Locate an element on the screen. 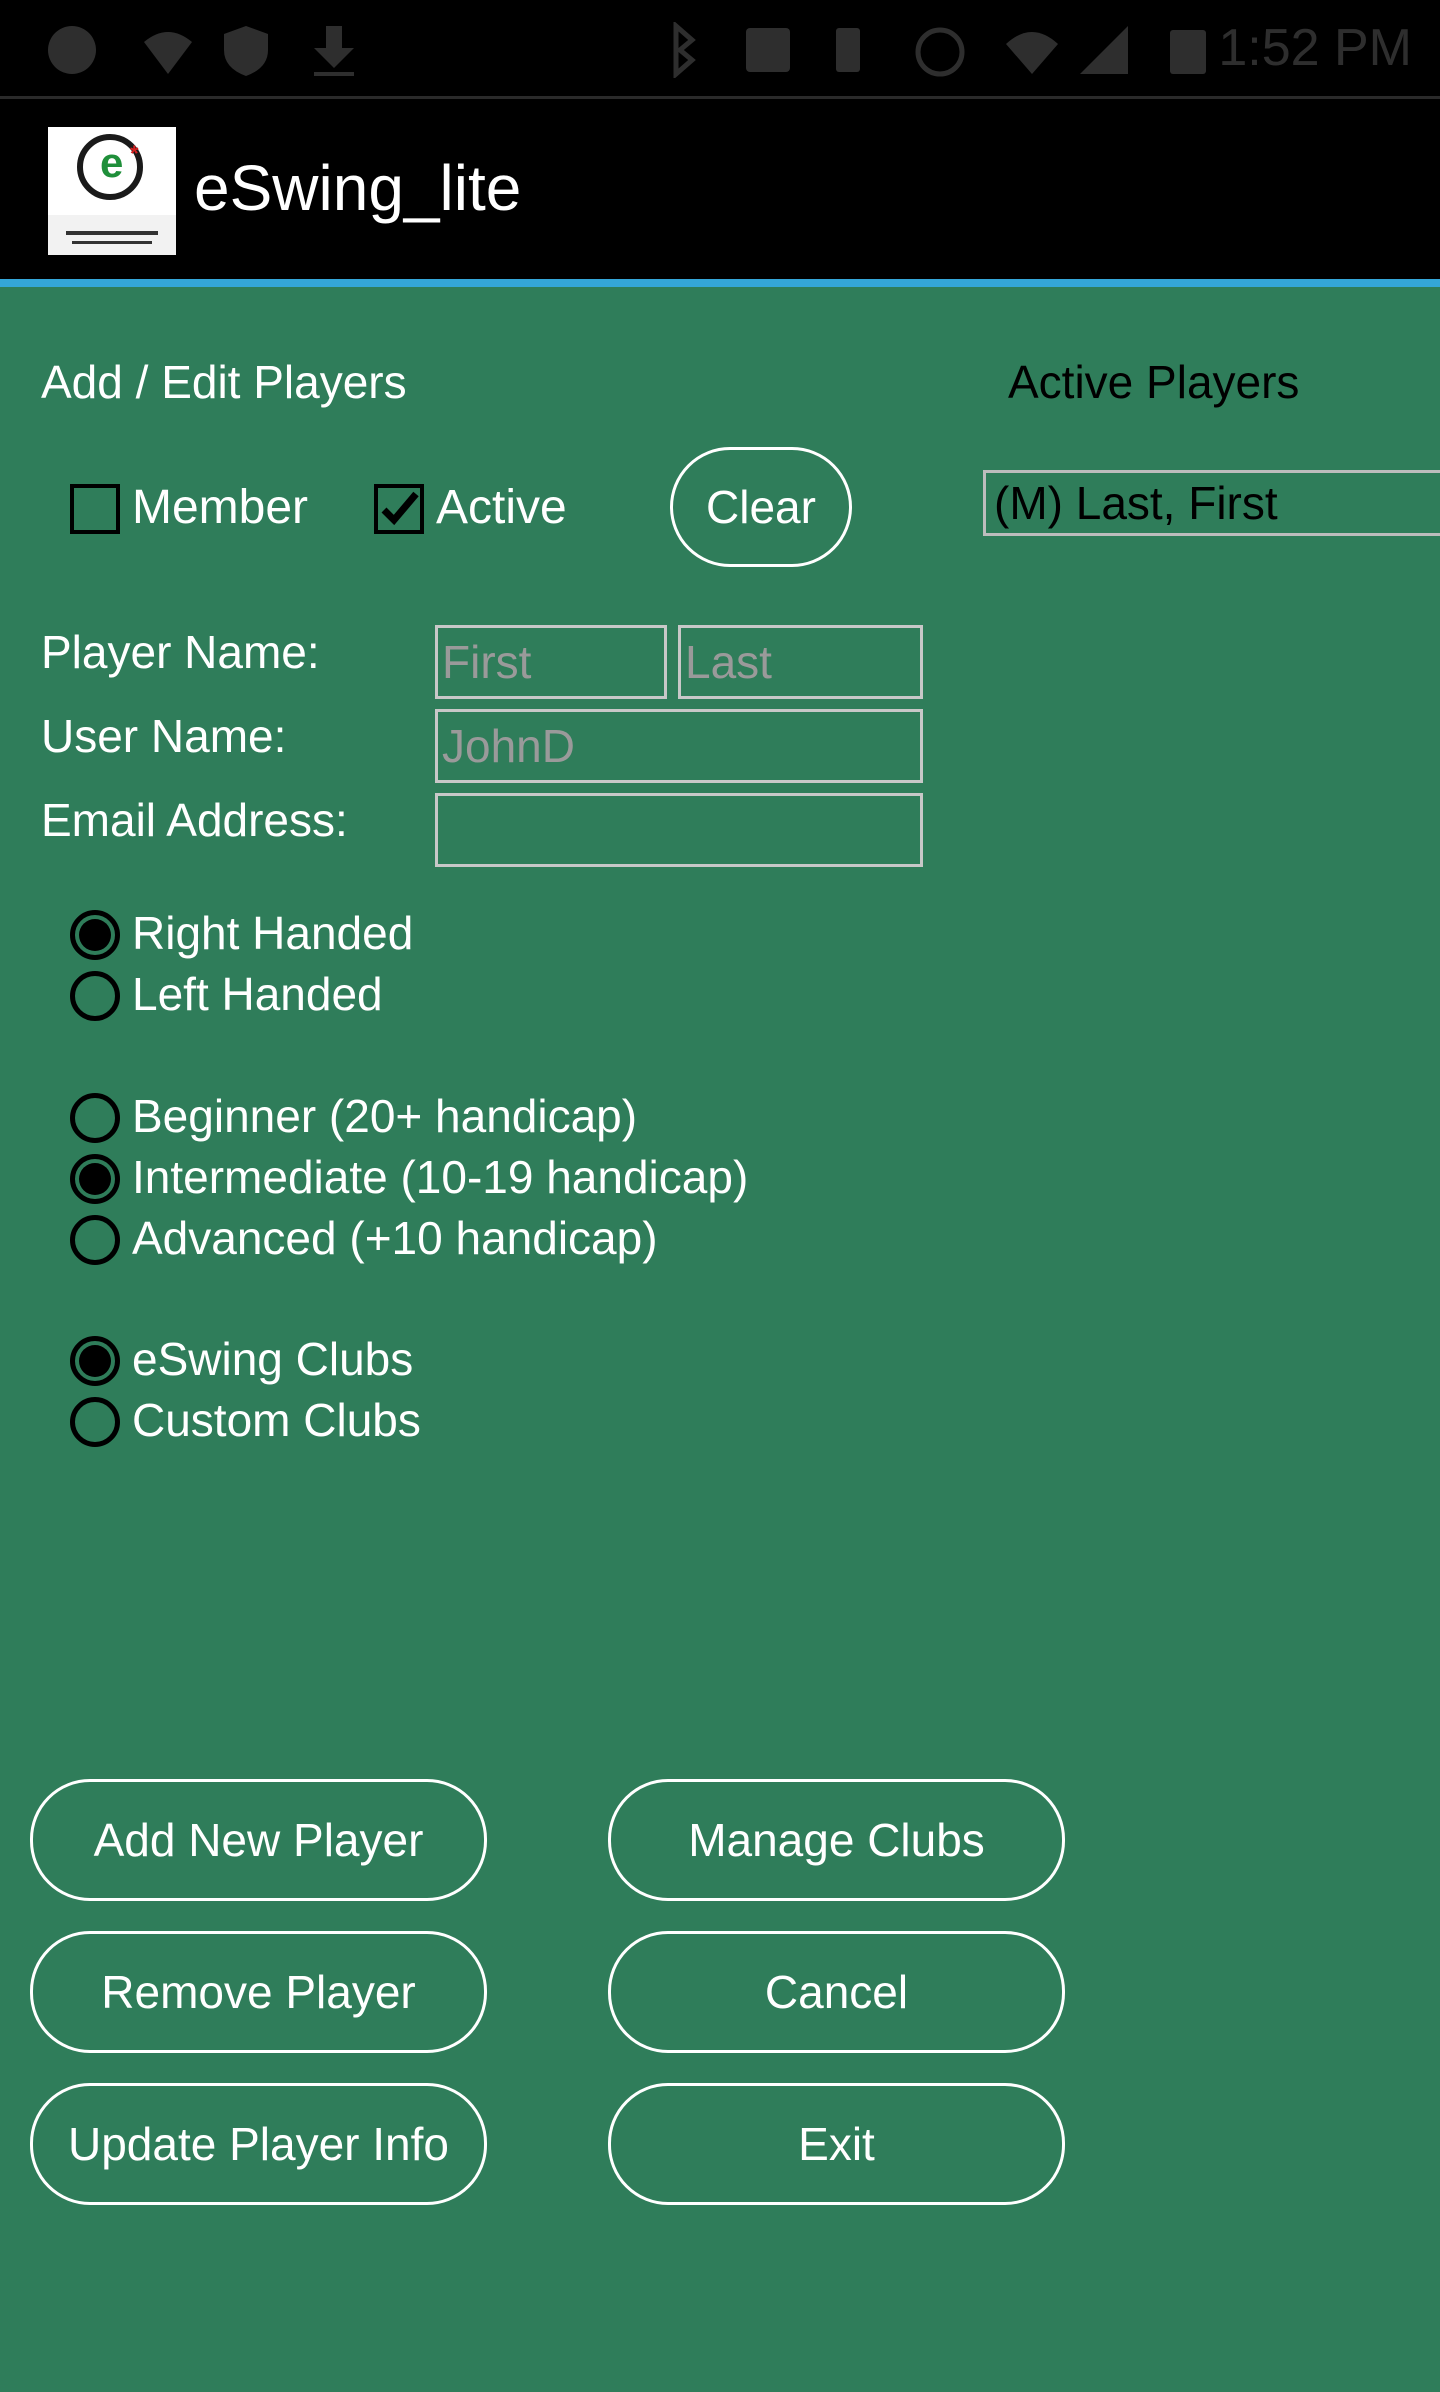 The width and height of the screenshot is (1440, 2392). eswing-clubs-radio is located at coordinates (95, 1361).